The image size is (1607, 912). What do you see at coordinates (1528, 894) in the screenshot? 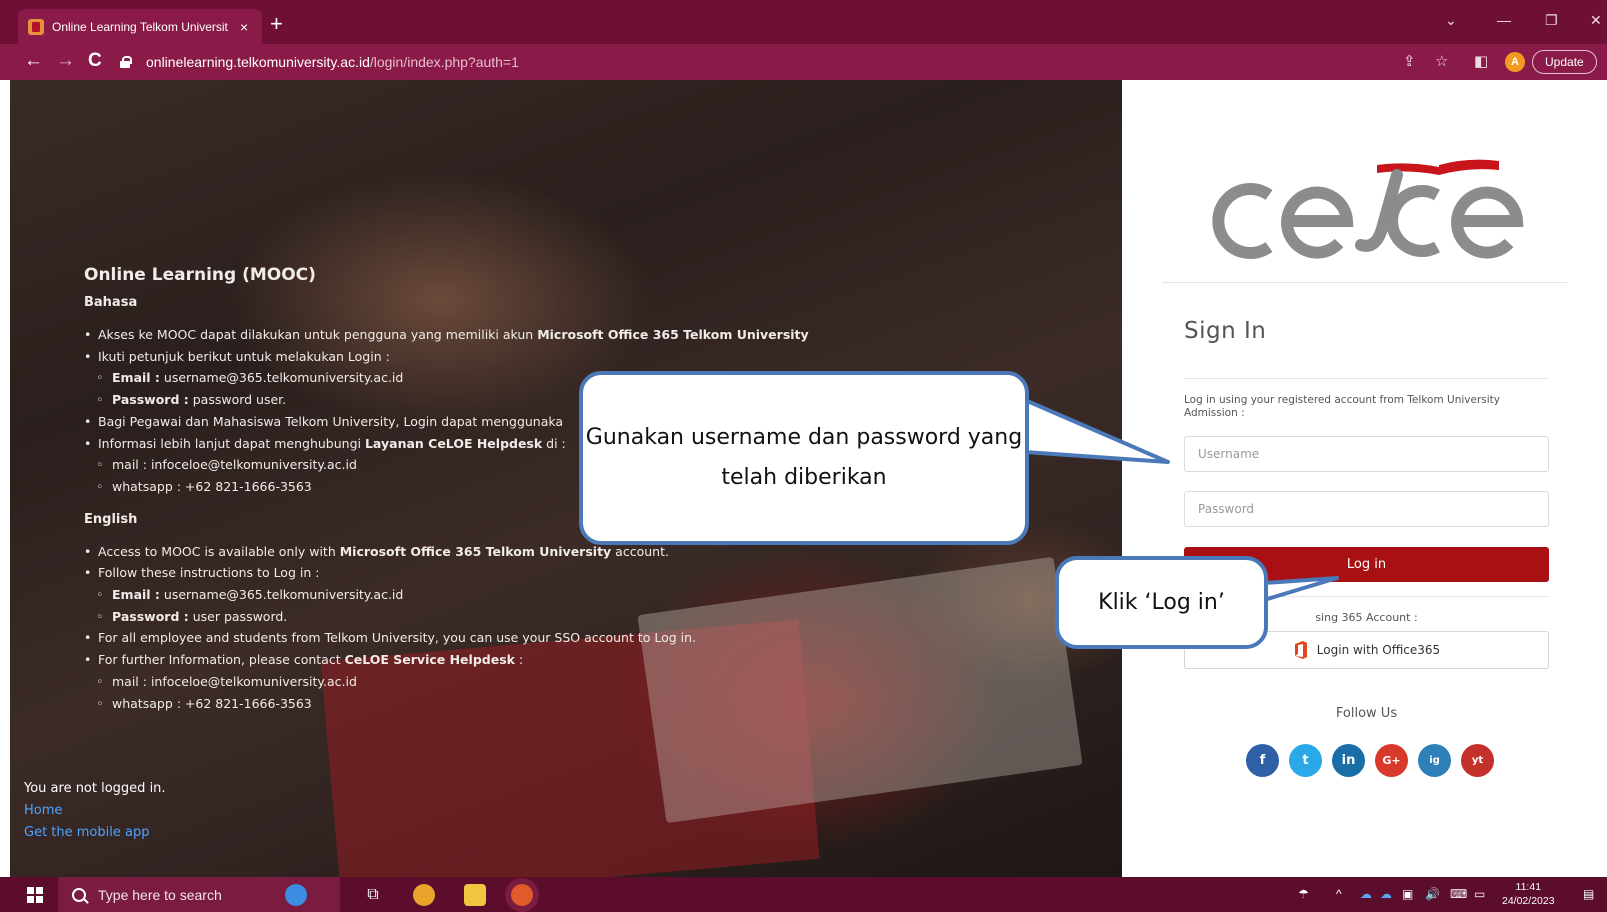
I see `system-clock: 11:41 24/02/2023` at bounding box center [1528, 894].